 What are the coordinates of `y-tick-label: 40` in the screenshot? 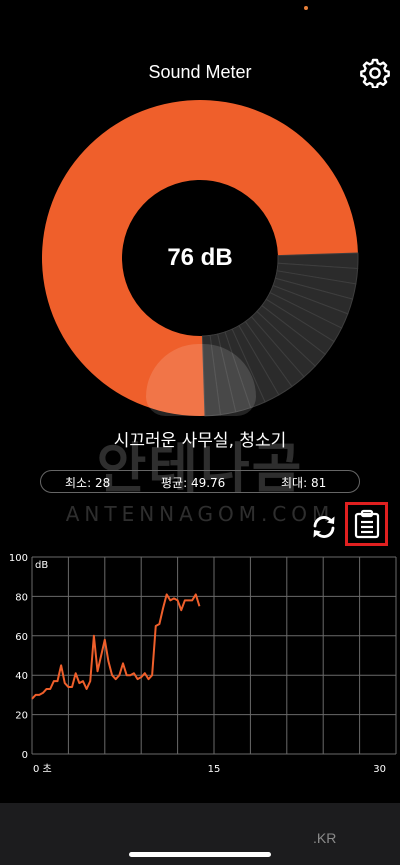 It's located at (21, 676).